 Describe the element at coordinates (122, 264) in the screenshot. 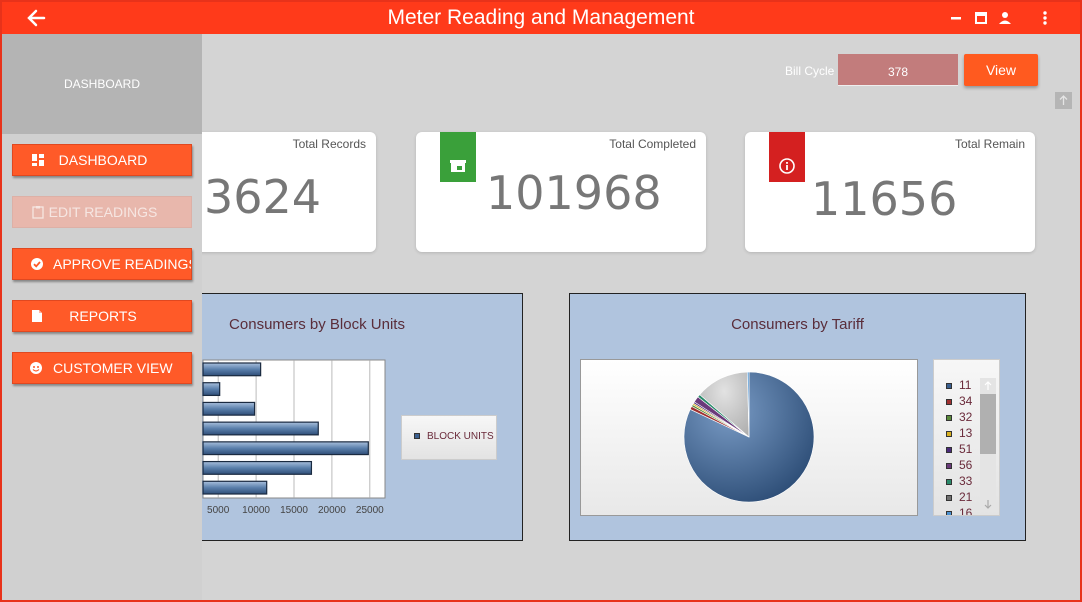

I see `nav-approve-readings-label: APPROVE READINGS` at that location.